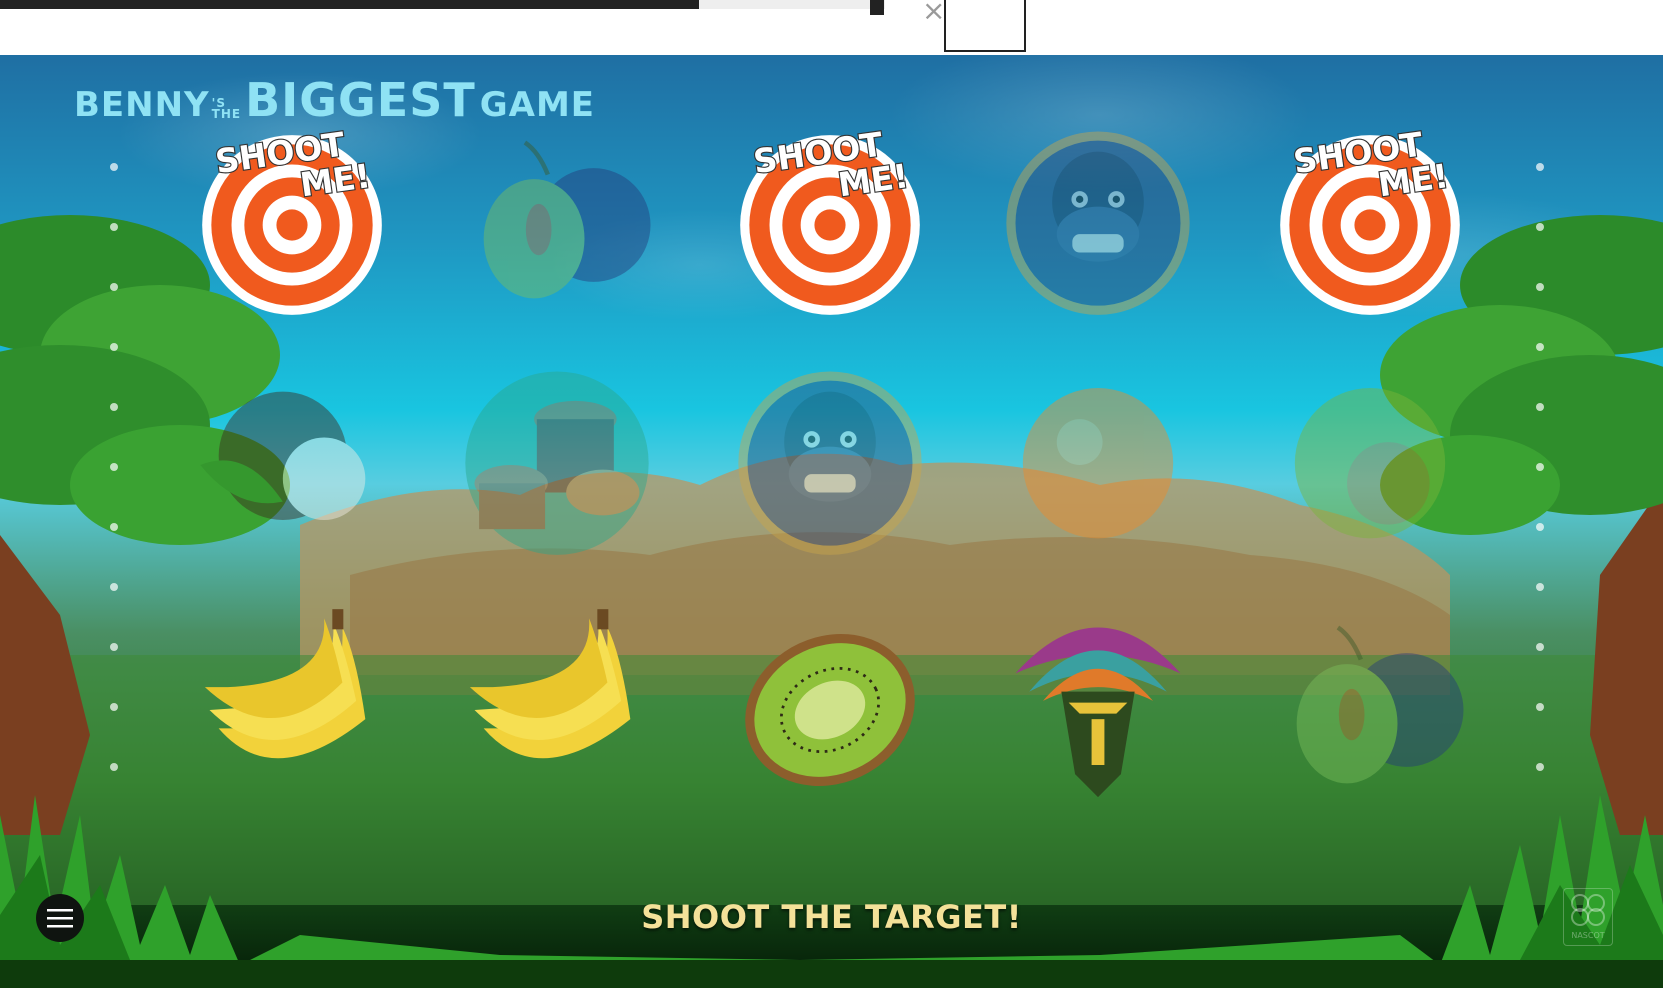 The image size is (1663, 988). I want to click on loading-progress-fill, so click(350, 4).